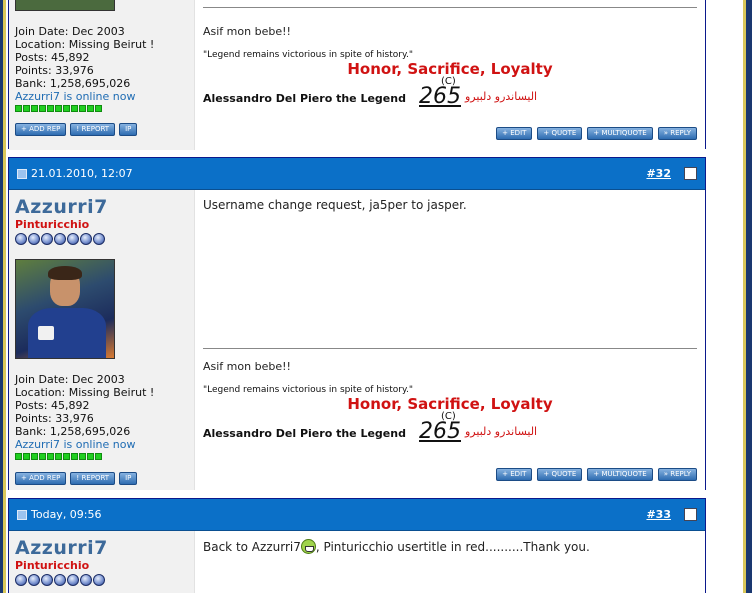  I want to click on post-date: Today, 09:56, so click(66, 514).